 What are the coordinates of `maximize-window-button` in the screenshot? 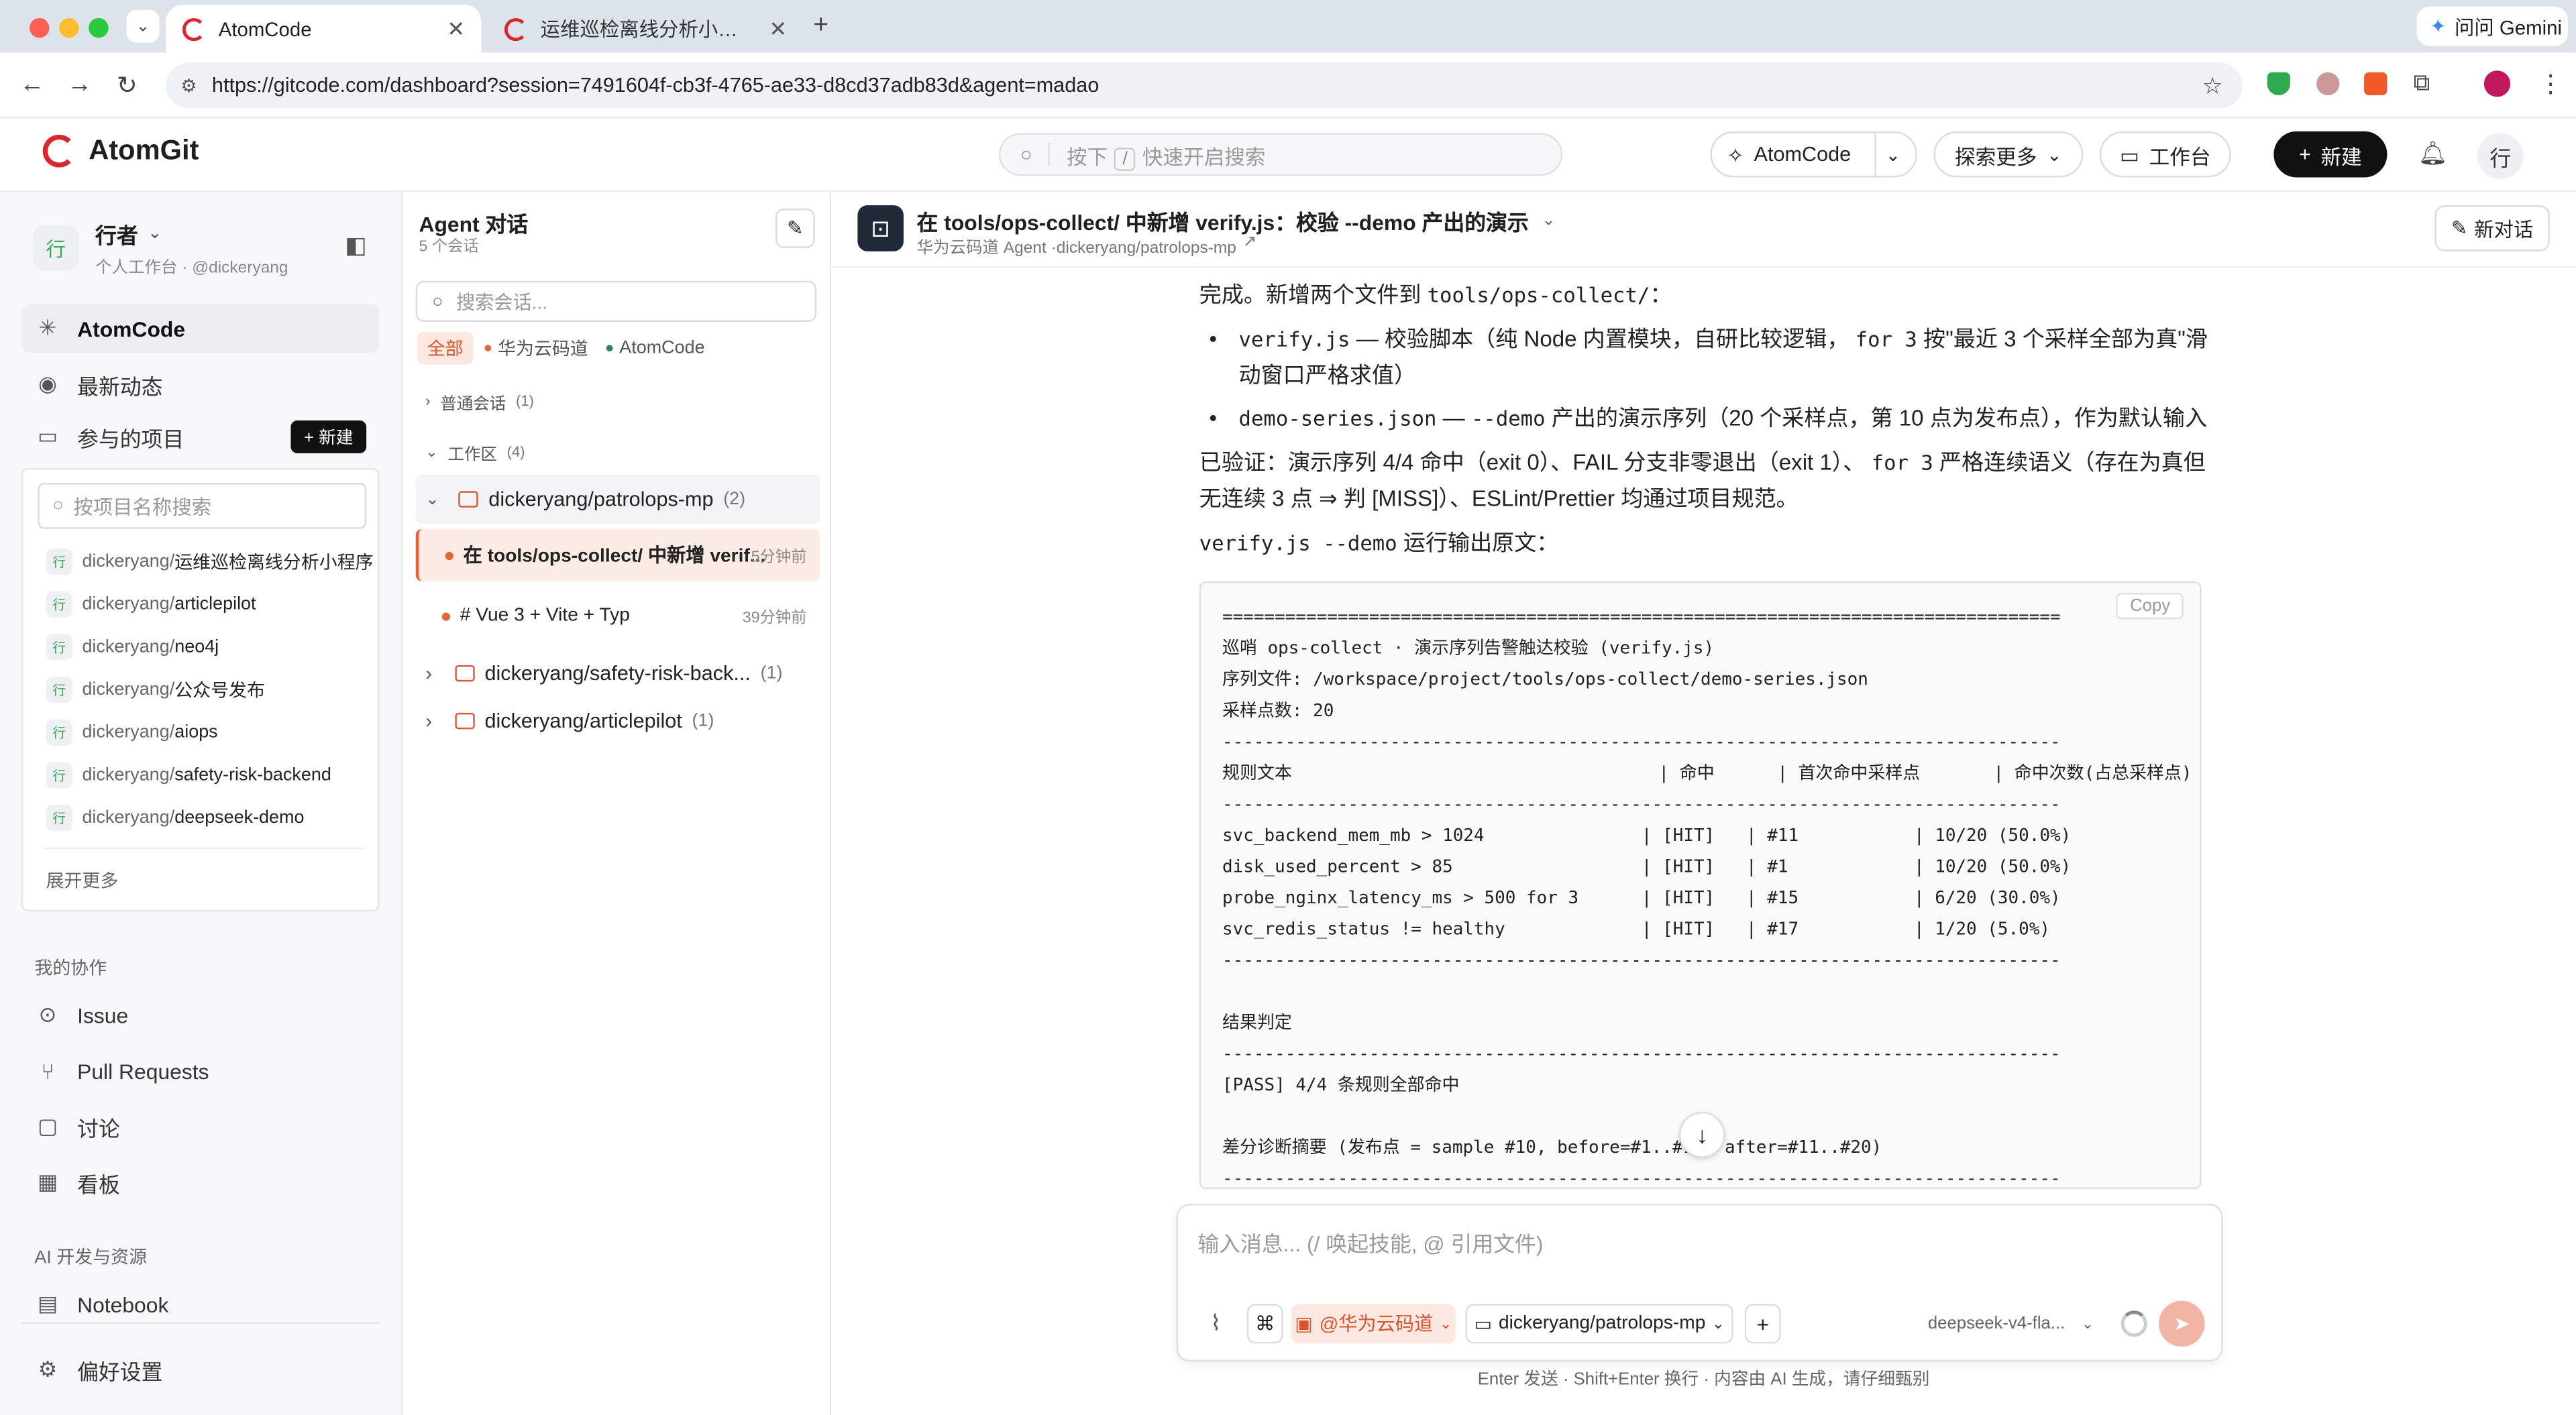 It's located at (99, 27).